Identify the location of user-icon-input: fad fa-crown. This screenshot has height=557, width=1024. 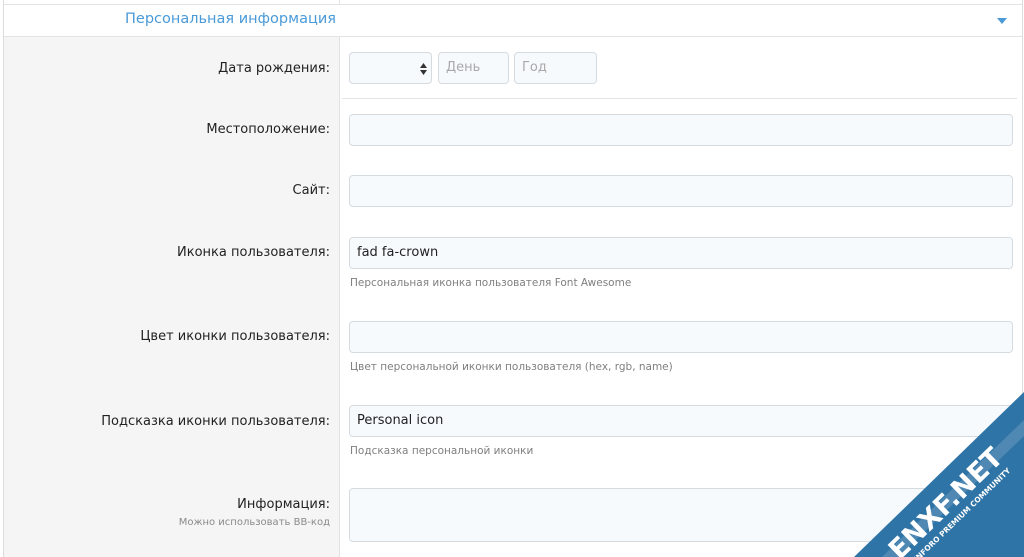
(681, 253).